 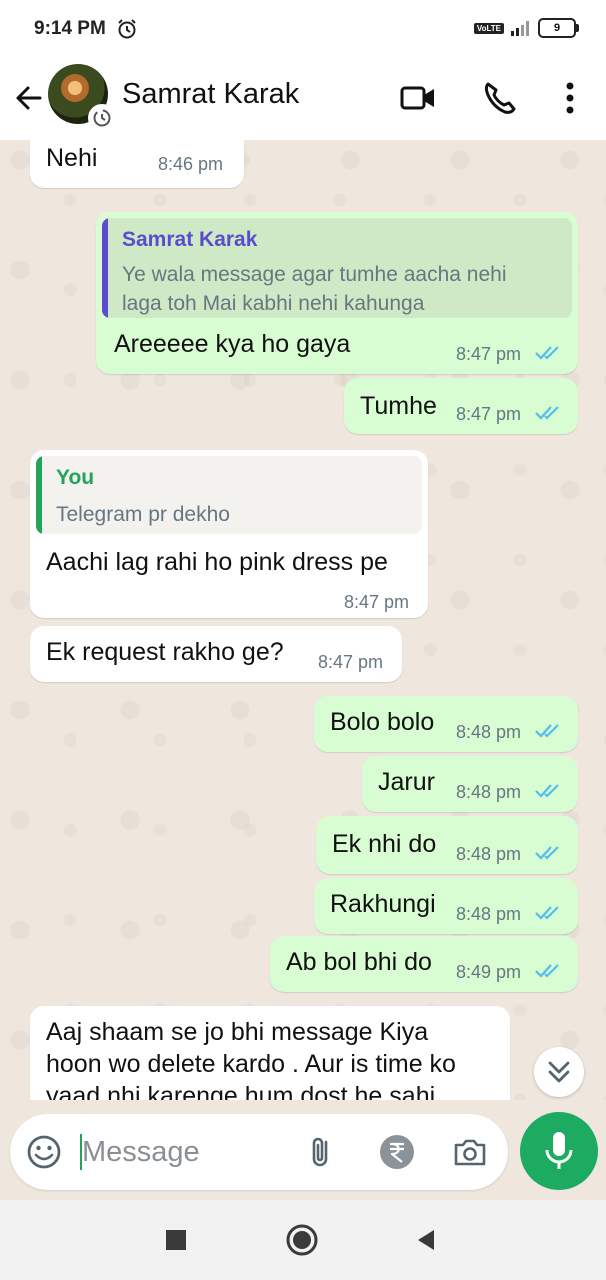 I want to click on payment-rupee-icon, so click(x=397, y=1152).